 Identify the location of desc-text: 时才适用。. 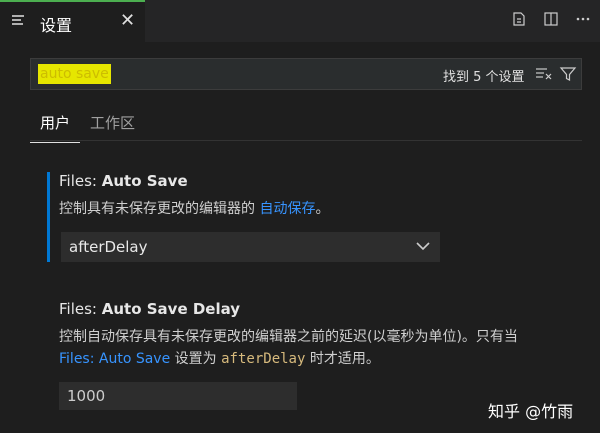
(342, 359).